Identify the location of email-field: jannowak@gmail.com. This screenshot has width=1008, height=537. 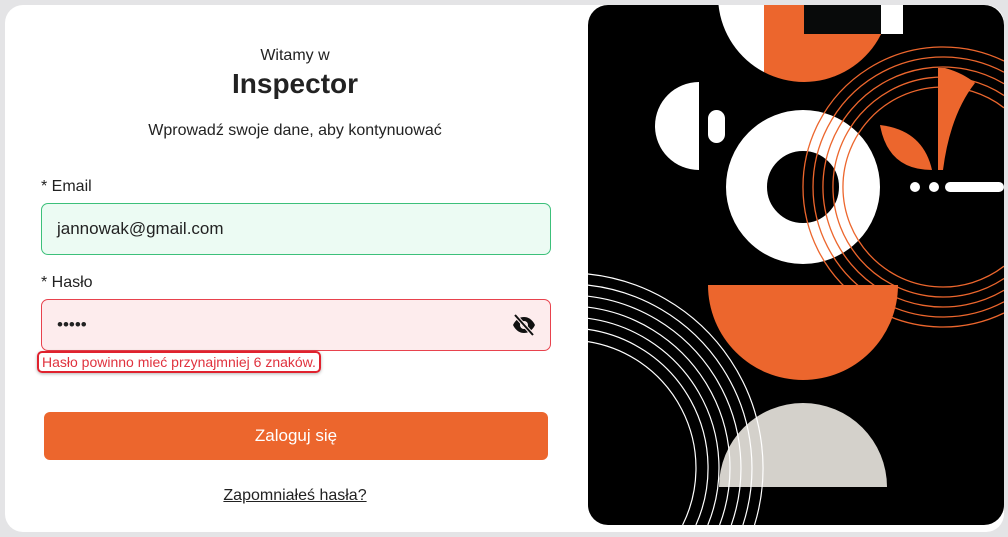
(296, 229).